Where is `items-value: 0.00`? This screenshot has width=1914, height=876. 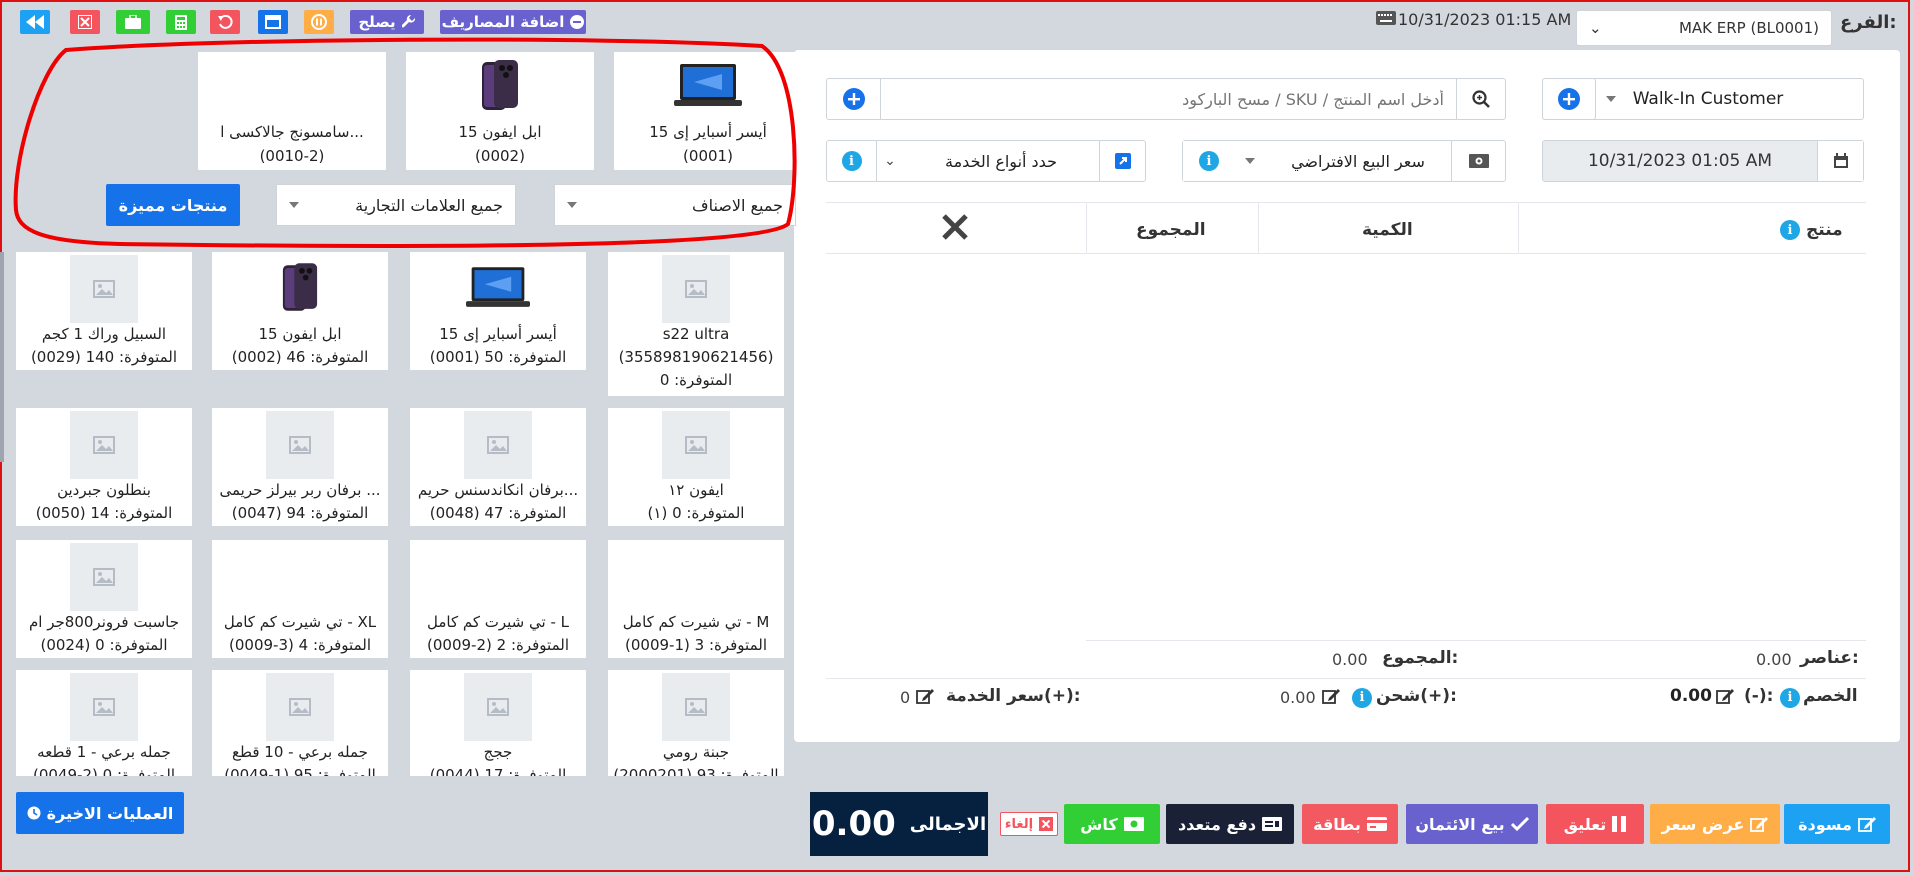
items-value: 0.00 is located at coordinates (1774, 659).